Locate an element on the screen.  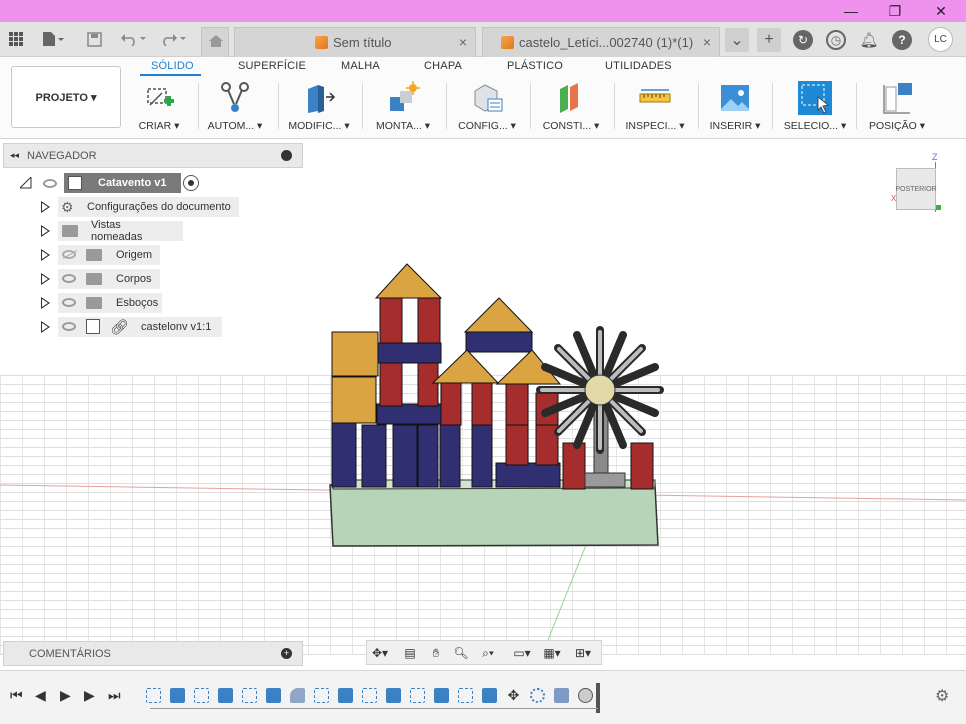
tree-item-vistas-nomeadas: Vistas nomeadas is located at coordinates (120, 231).